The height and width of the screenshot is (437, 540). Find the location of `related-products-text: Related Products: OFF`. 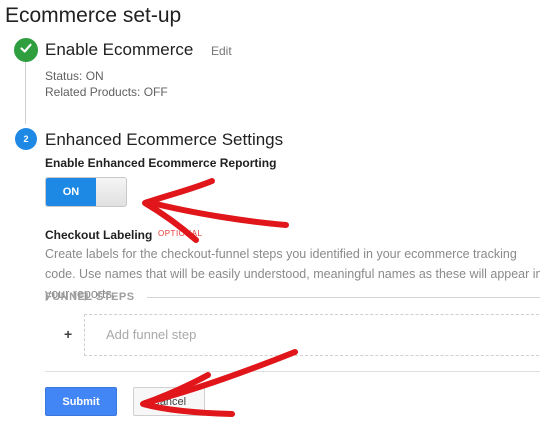

related-products-text: Related Products: OFF is located at coordinates (106, 92).